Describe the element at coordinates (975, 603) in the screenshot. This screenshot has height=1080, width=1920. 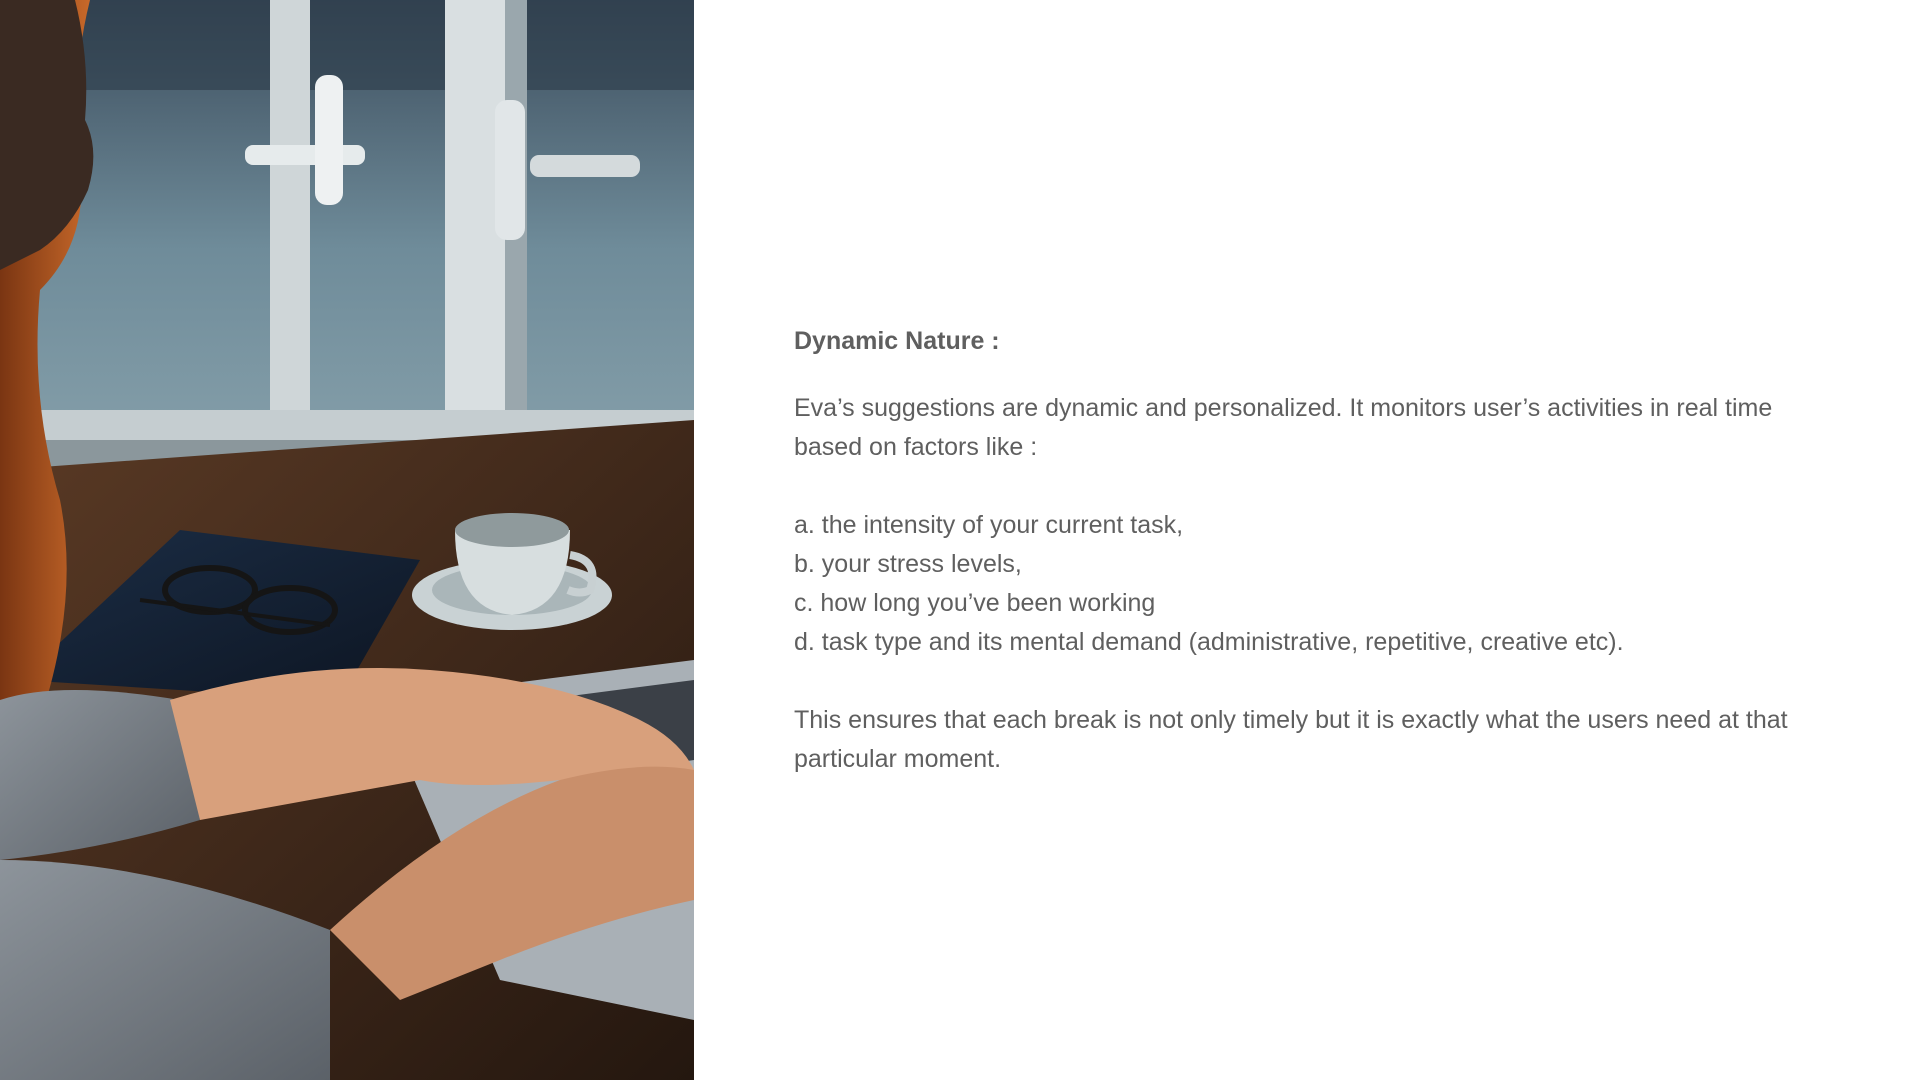
I see `factor-item: c. how long you’ve been working` at that location.